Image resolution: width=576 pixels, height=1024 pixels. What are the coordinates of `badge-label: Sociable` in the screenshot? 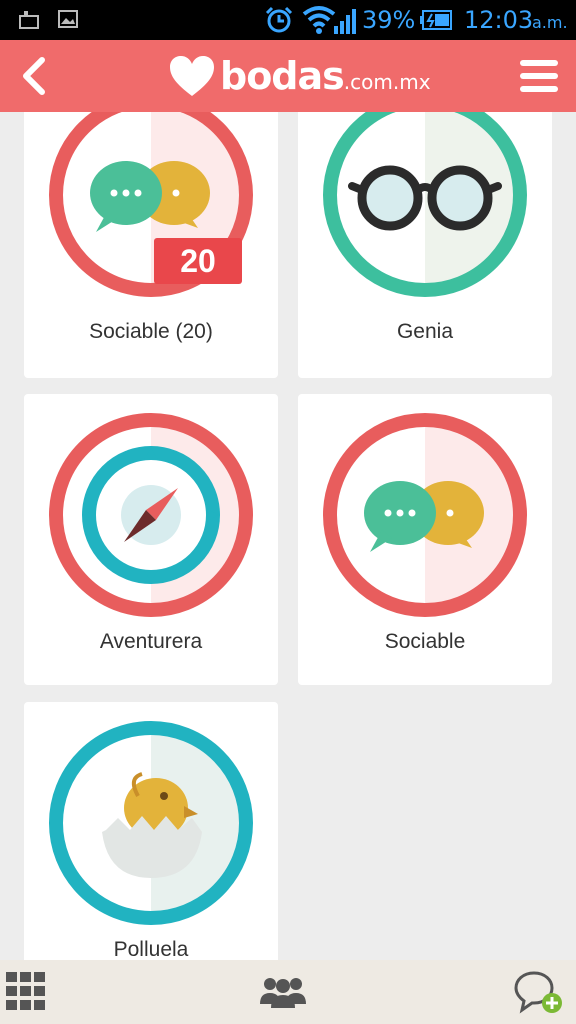 It's located at (425, 641).